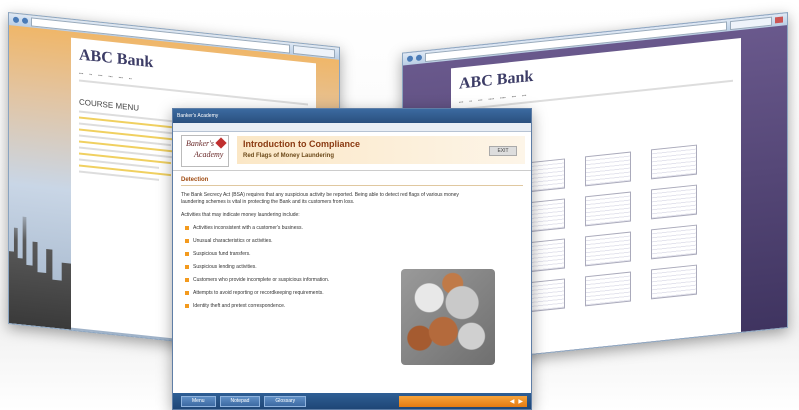  What do you see at coordinates (352, 127) in the screenshot?
I see `course-address-bar` at bounding box center [352, 127].